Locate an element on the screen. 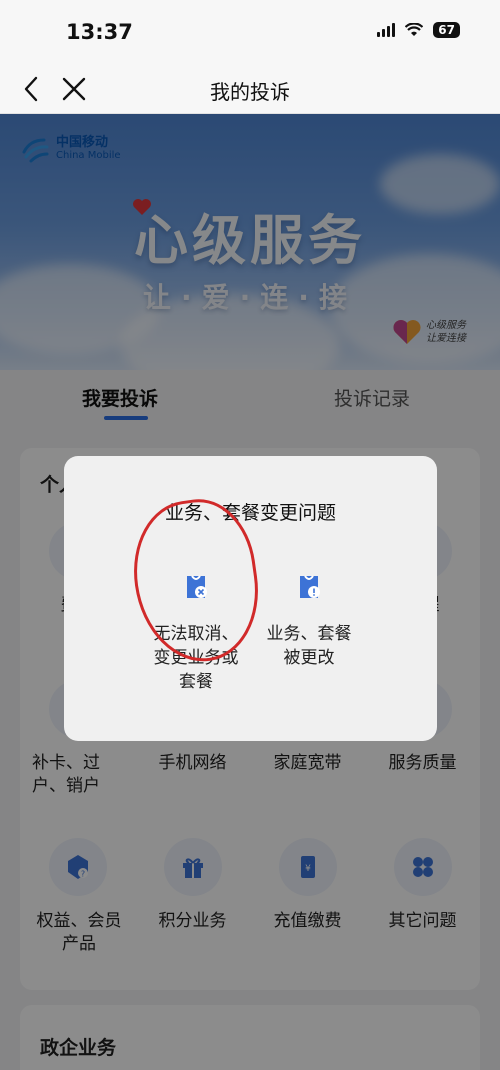  battery-indicator: 67 is located at coordinates (446, 30).